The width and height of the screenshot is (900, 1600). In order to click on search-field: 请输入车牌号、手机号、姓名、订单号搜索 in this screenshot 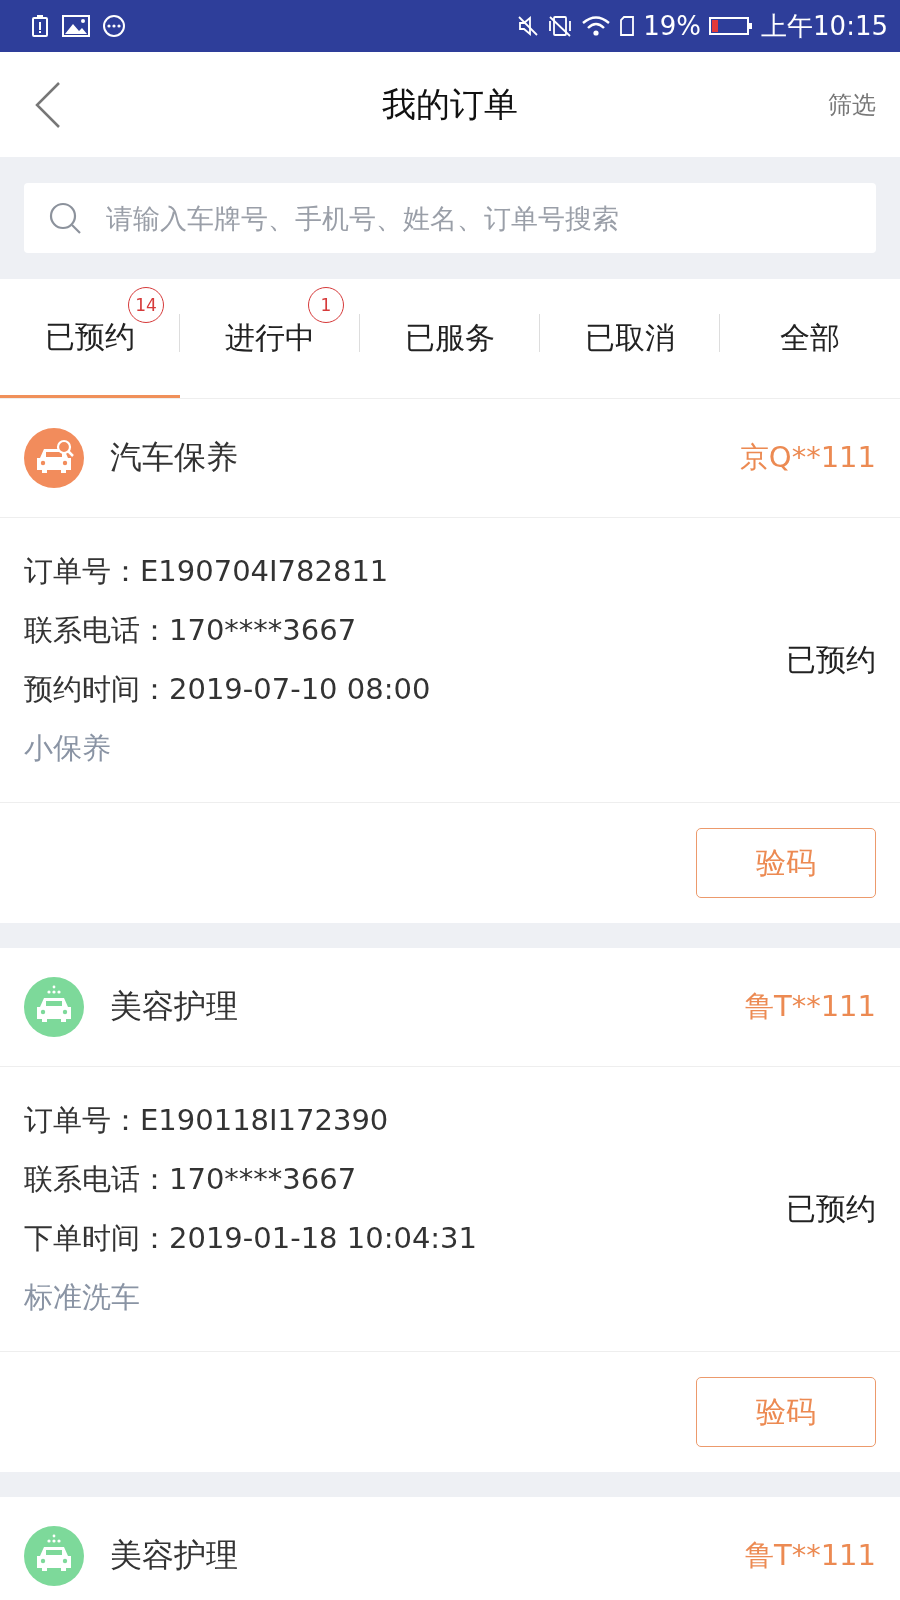, I will do `click(450, 218)`.